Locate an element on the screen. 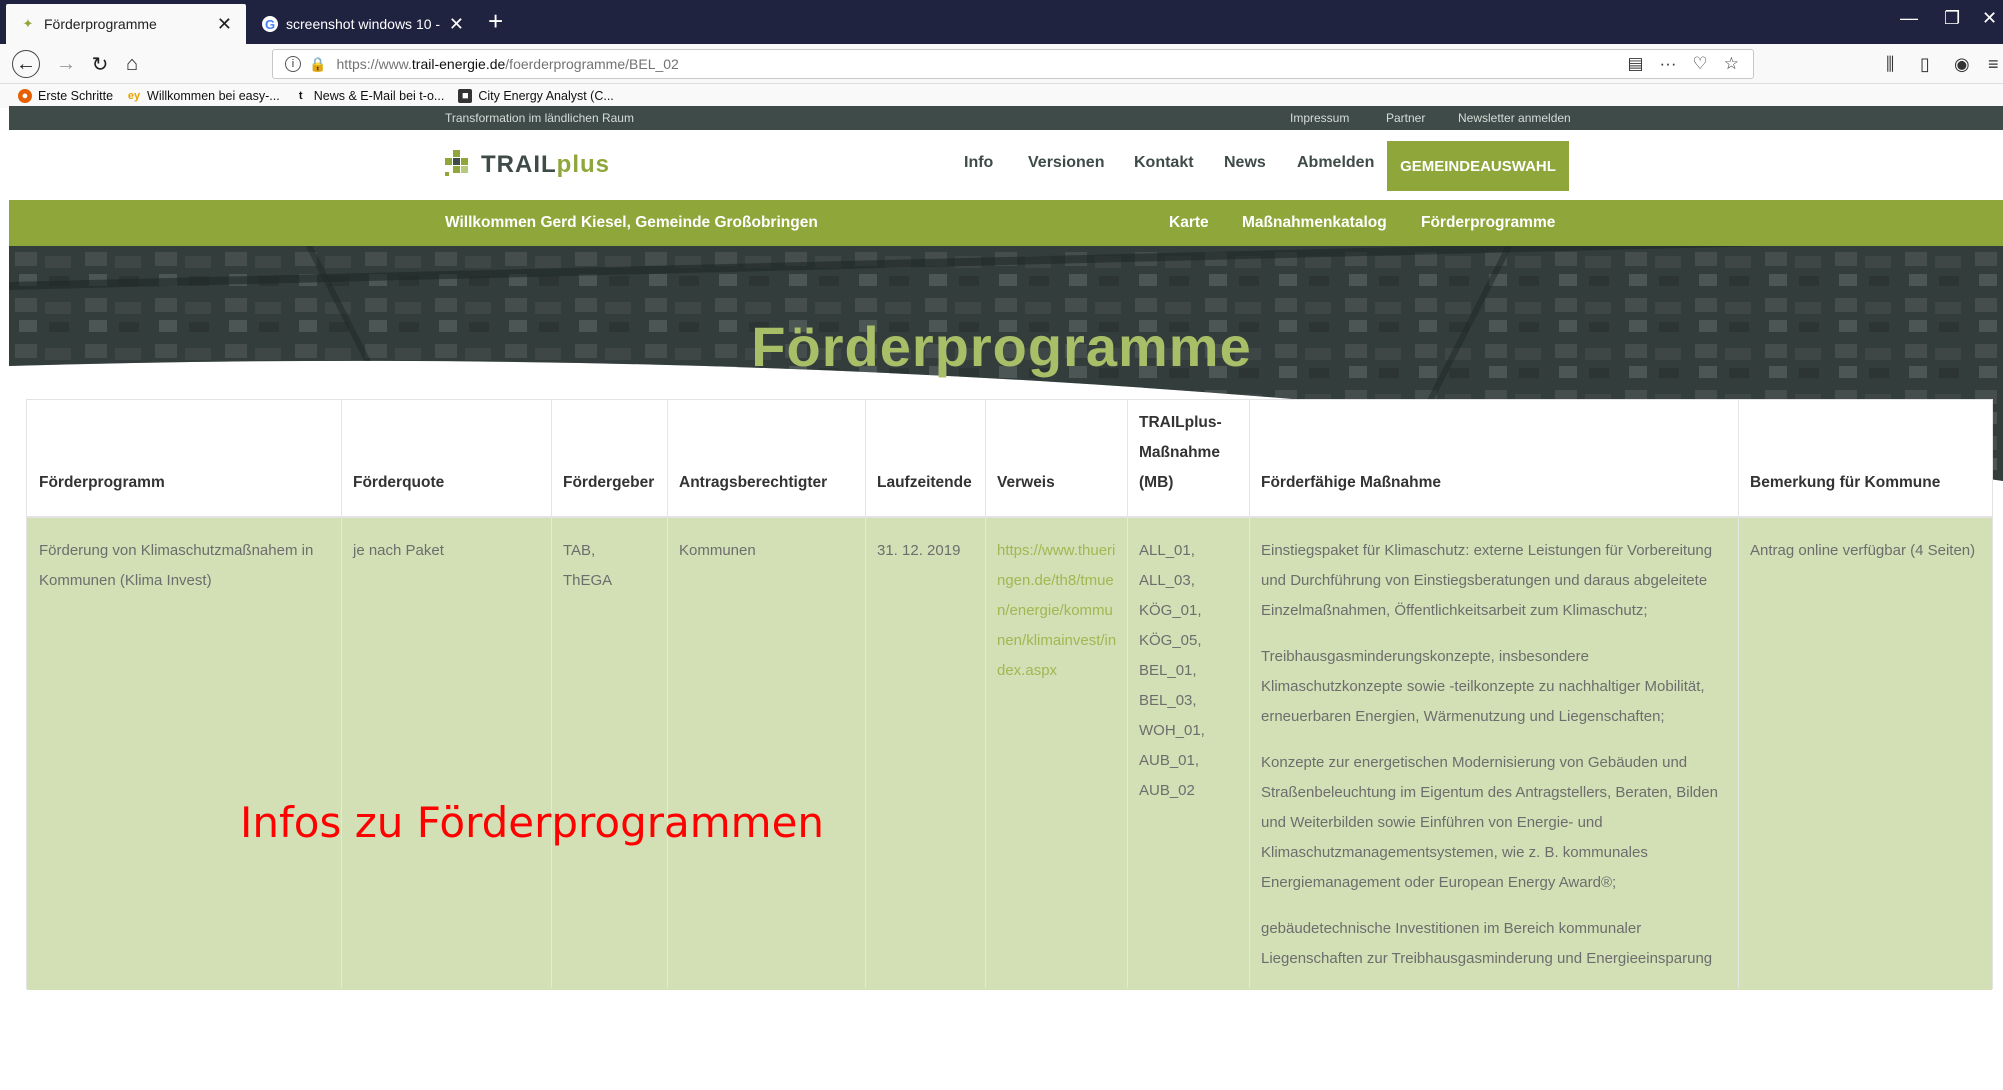  new-tab-icon: + is located at coordinates (495, 21).